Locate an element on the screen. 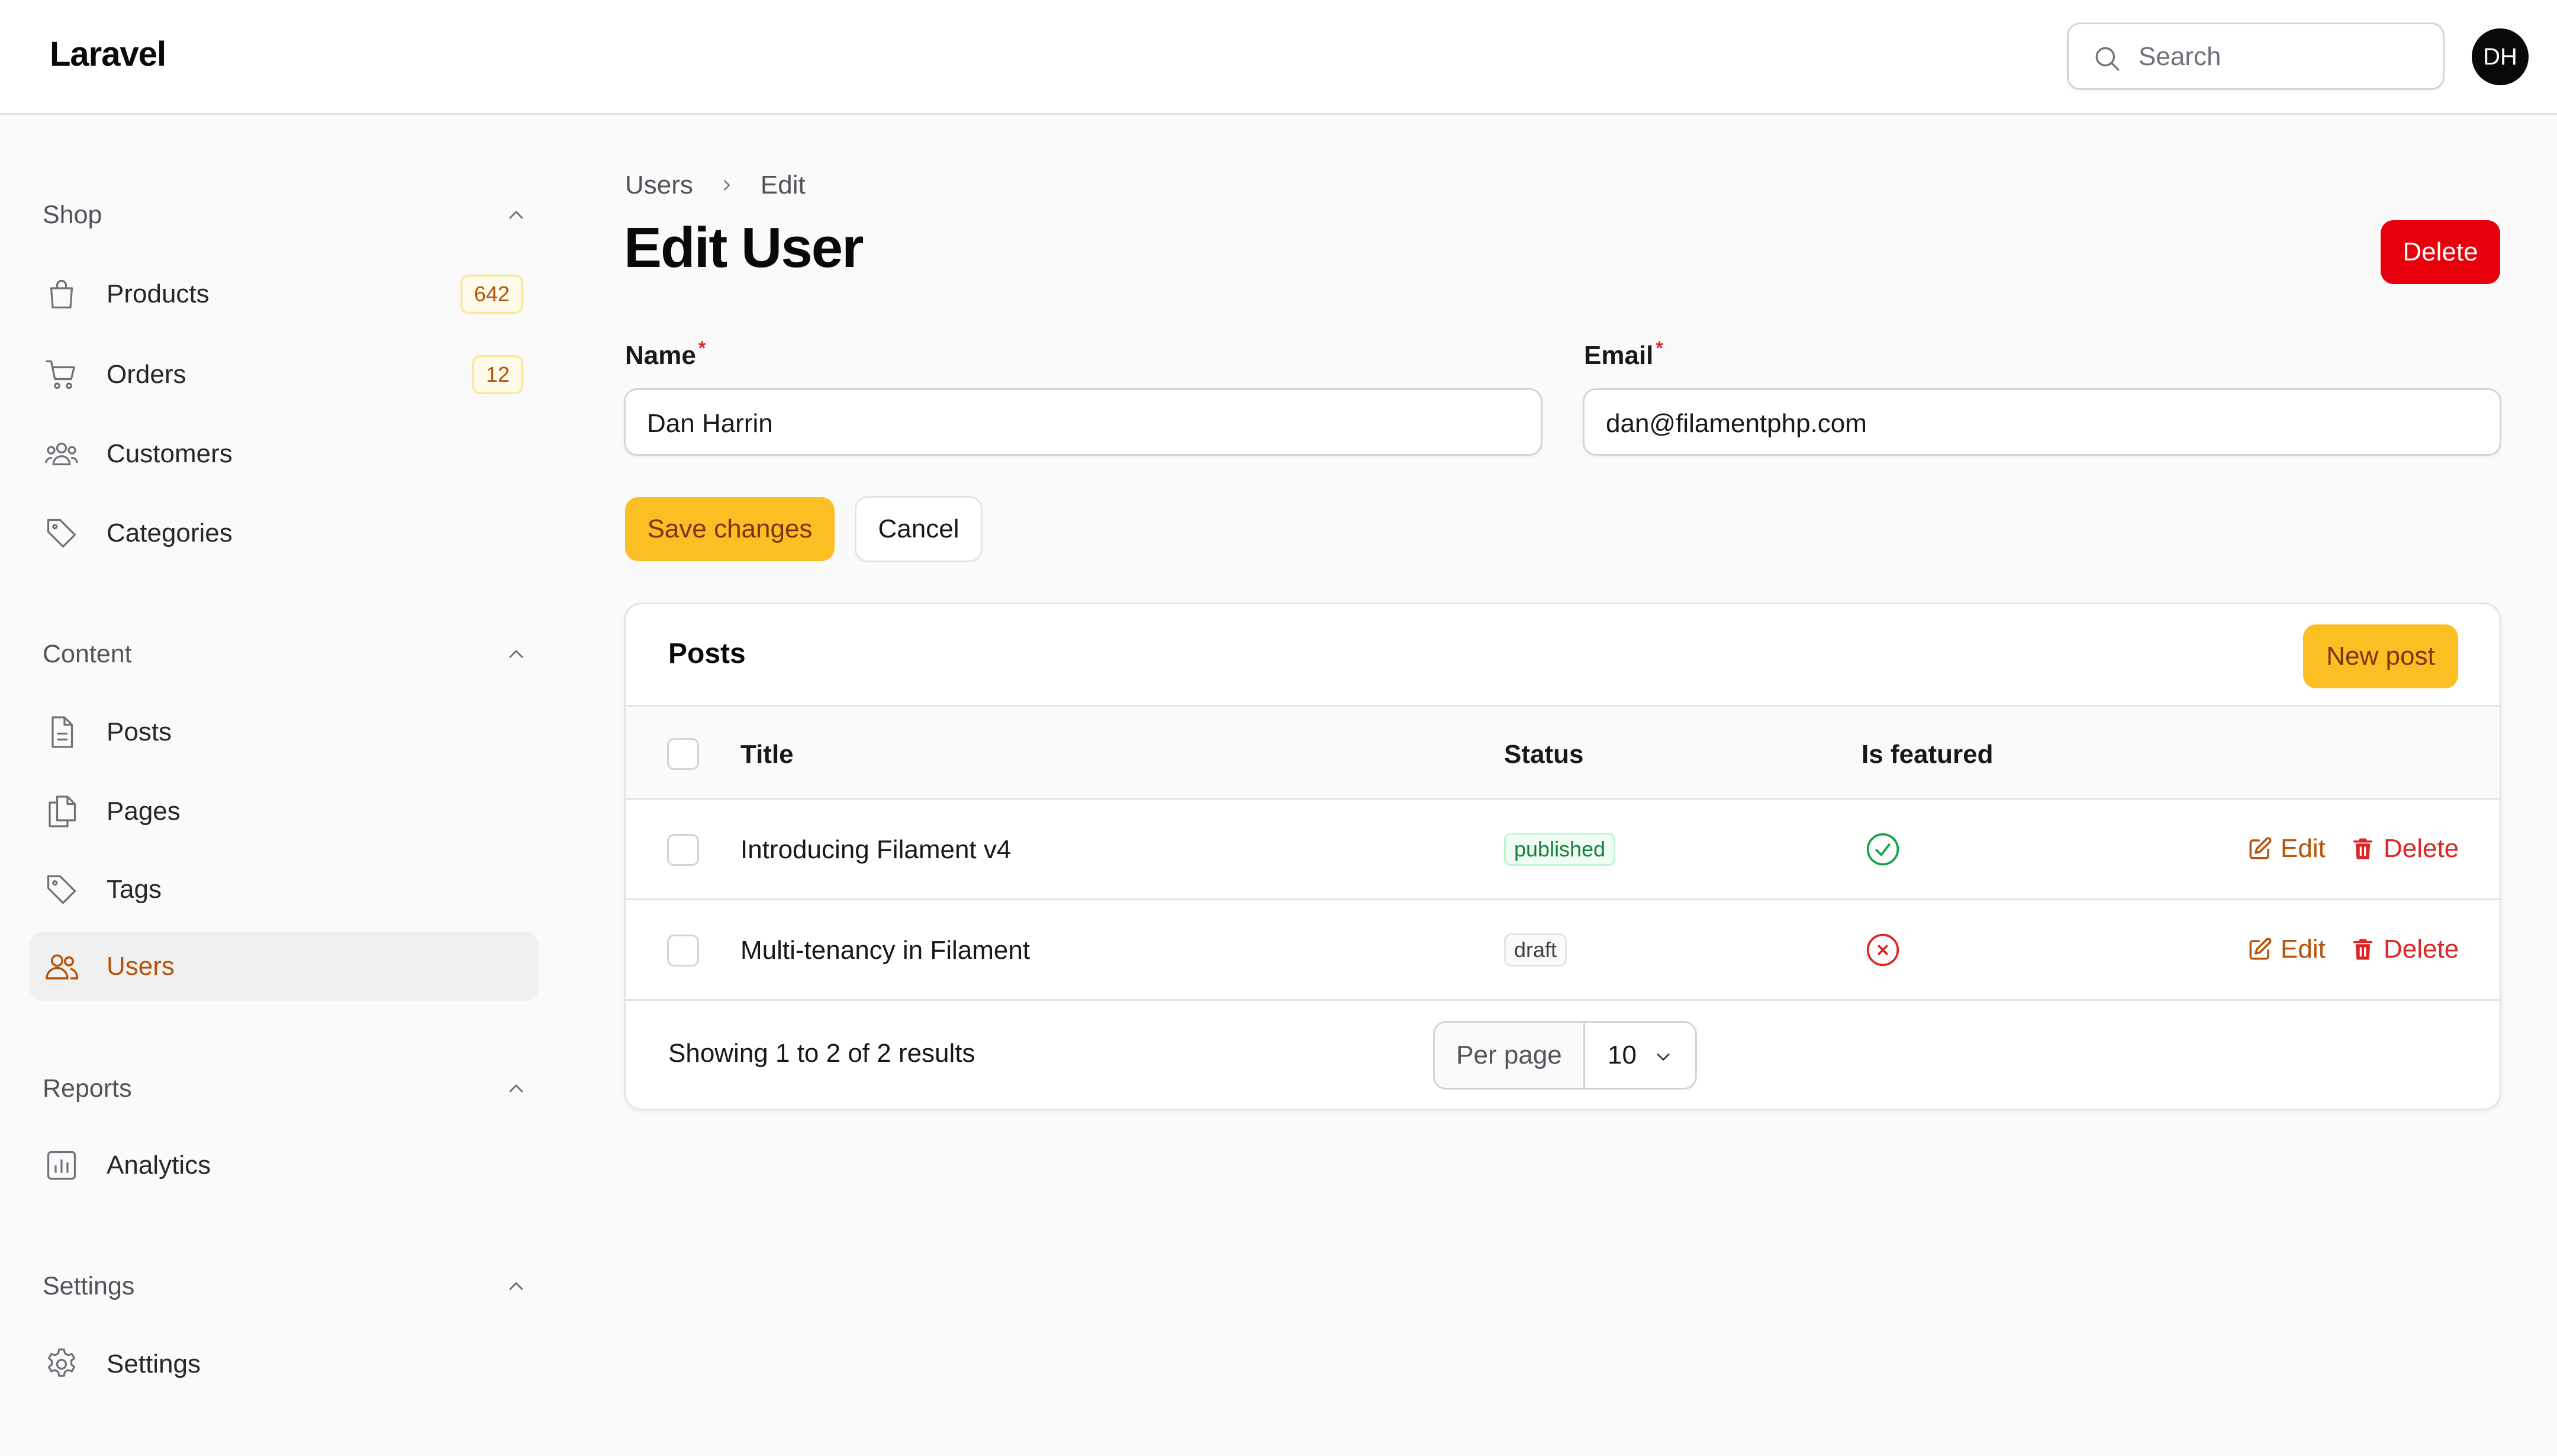  sidebar-item-label: Analytics is located at coordinates (159, 1166).